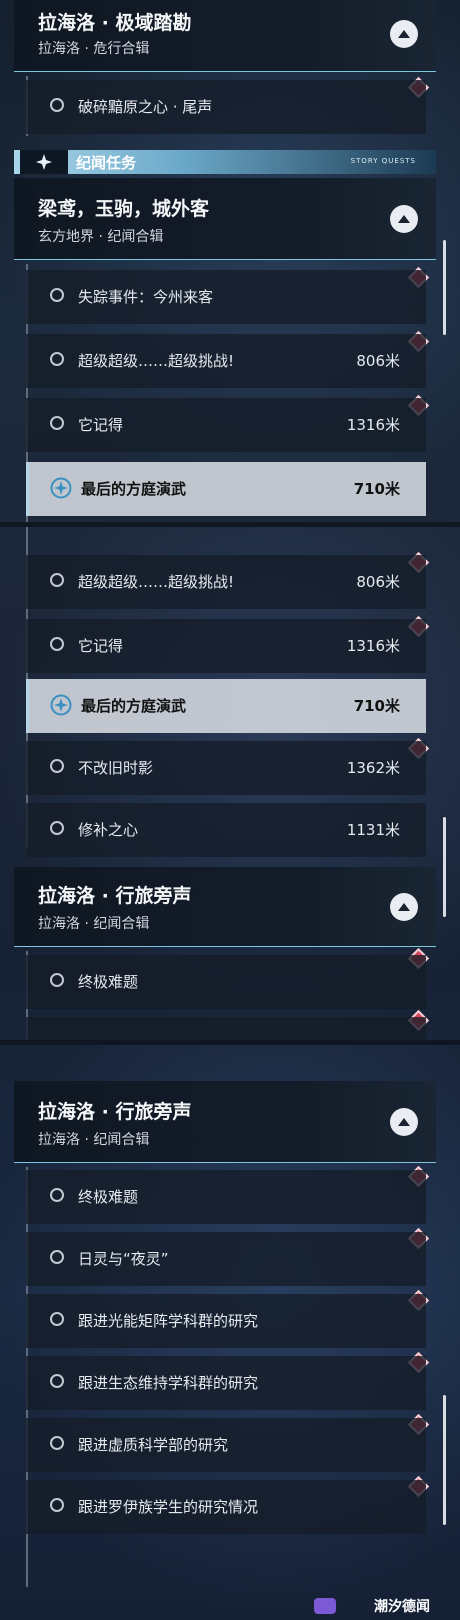 The image size is (460, 1620). Describe the element at coordinates (226, 830) in the screenshot. I see `quest-row: 修补之心 1131米` at that location.